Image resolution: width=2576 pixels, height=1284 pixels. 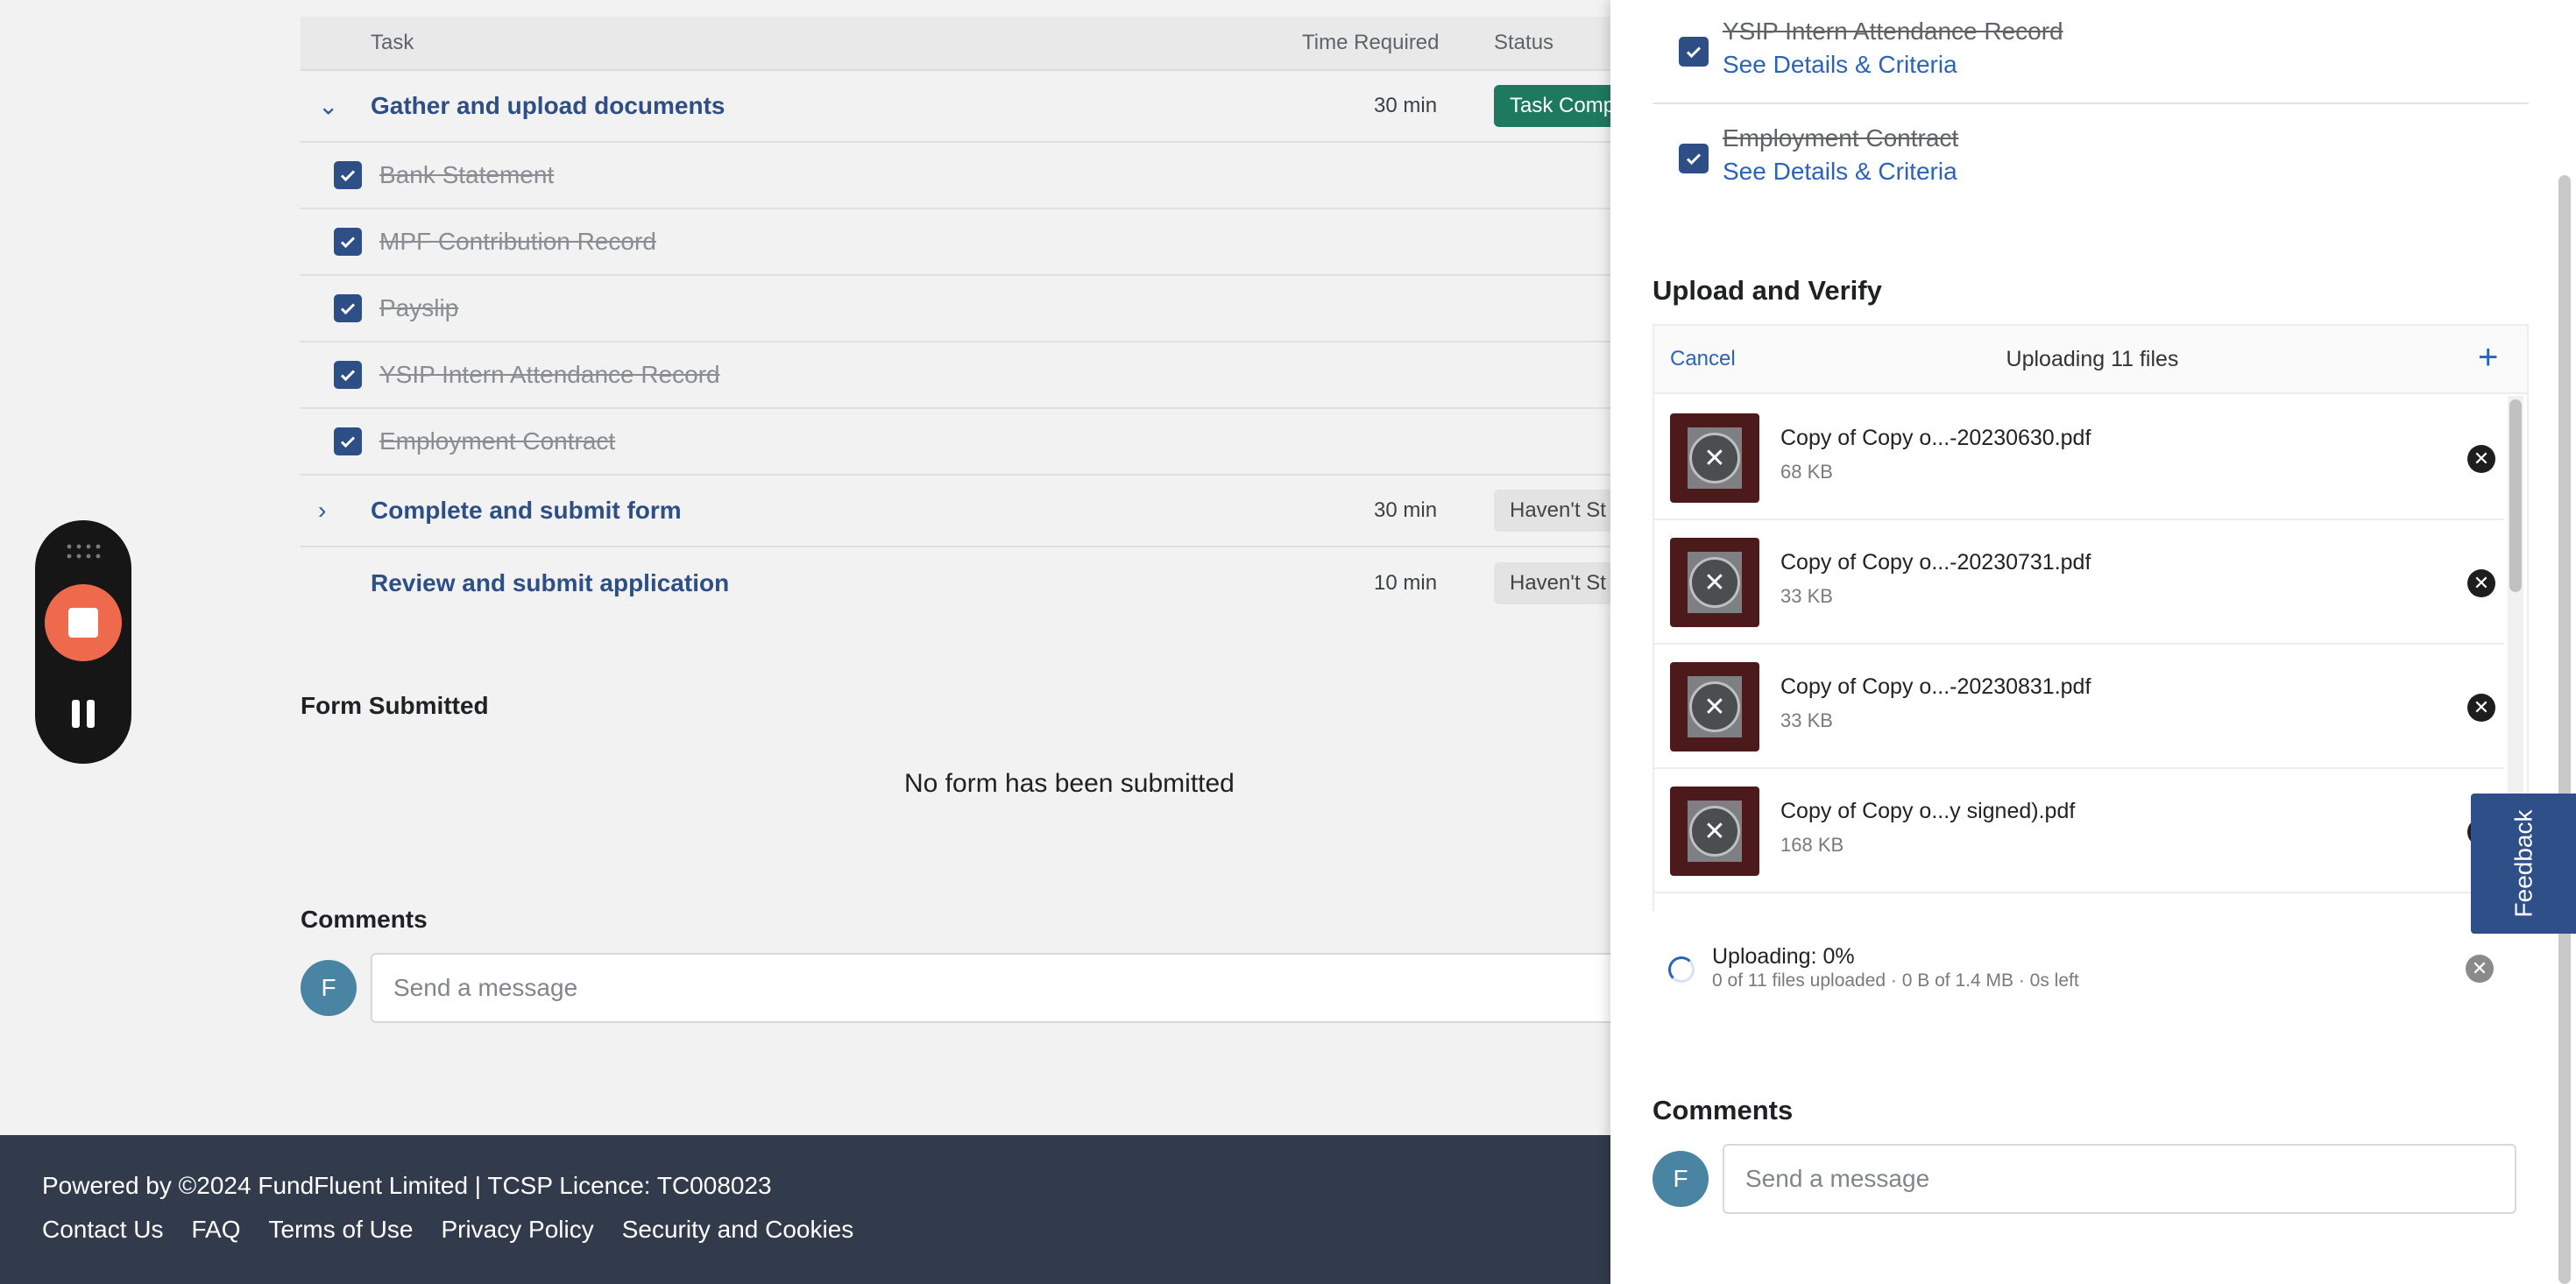 What do you see at coordinates (517, 241) in the screenshot?
I see `subtask-label: MPF Contribution Record` at bounding box center [517, 241].